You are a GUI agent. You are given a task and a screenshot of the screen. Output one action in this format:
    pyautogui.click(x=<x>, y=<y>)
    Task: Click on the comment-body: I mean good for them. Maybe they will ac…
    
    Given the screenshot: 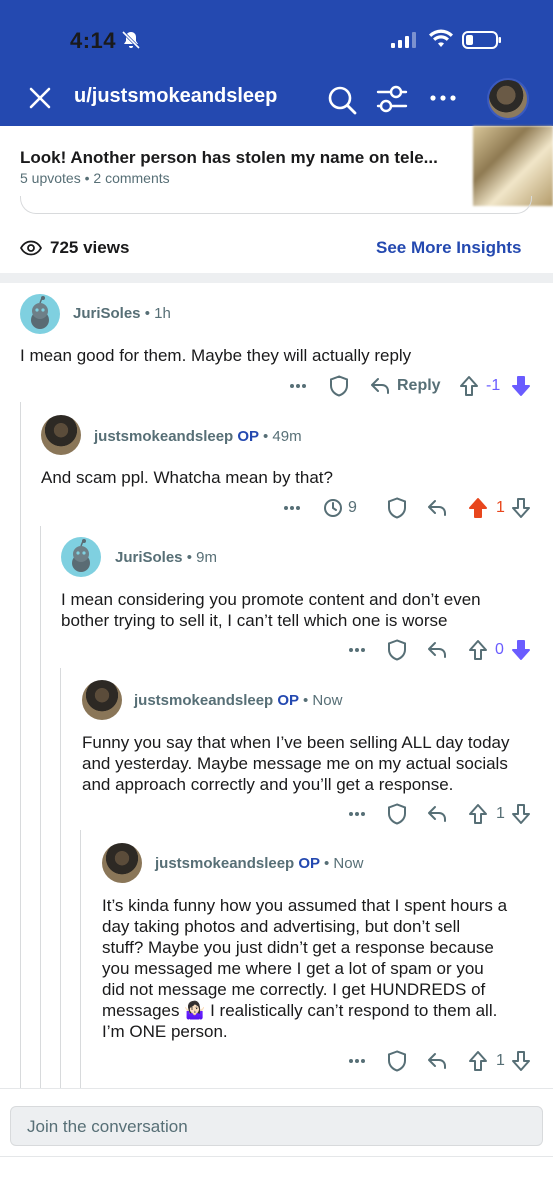 What is the action you would take?
    pyautogui.click(x=215, y=355)
    